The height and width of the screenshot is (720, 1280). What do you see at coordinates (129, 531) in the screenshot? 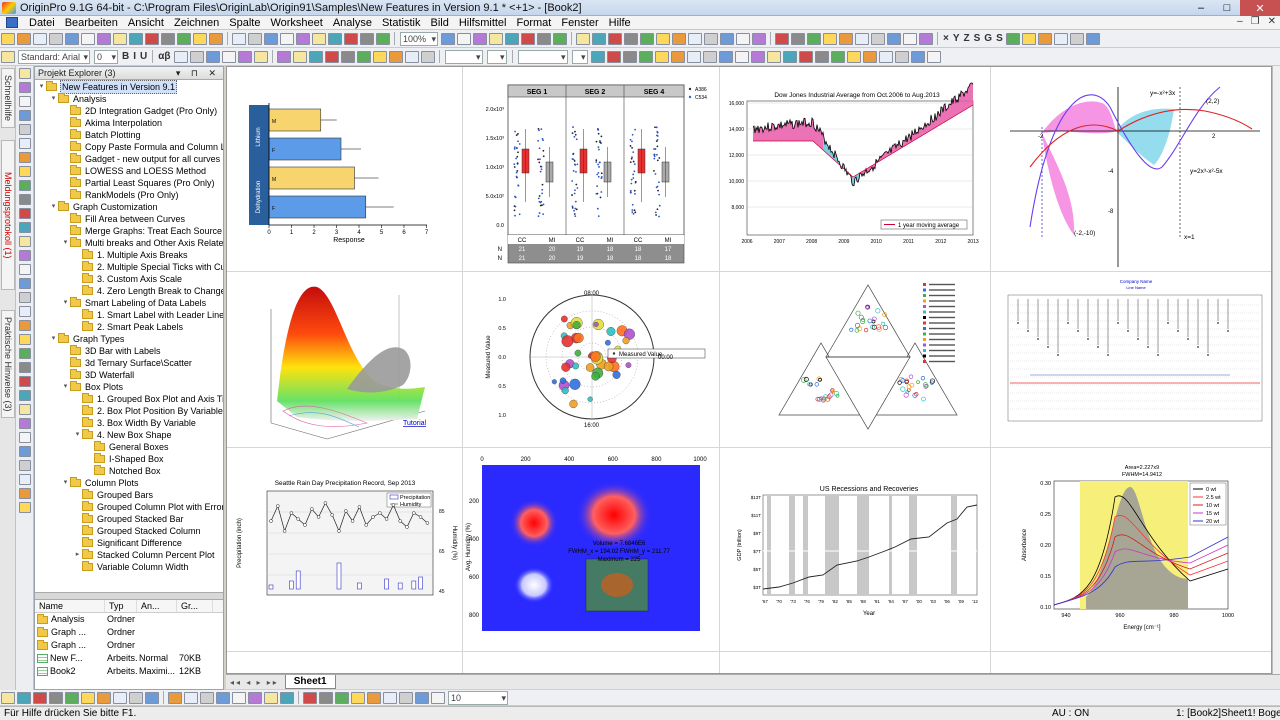
I see `tree-item: Grouped Stacked Column` at bounding box center [129, 531].